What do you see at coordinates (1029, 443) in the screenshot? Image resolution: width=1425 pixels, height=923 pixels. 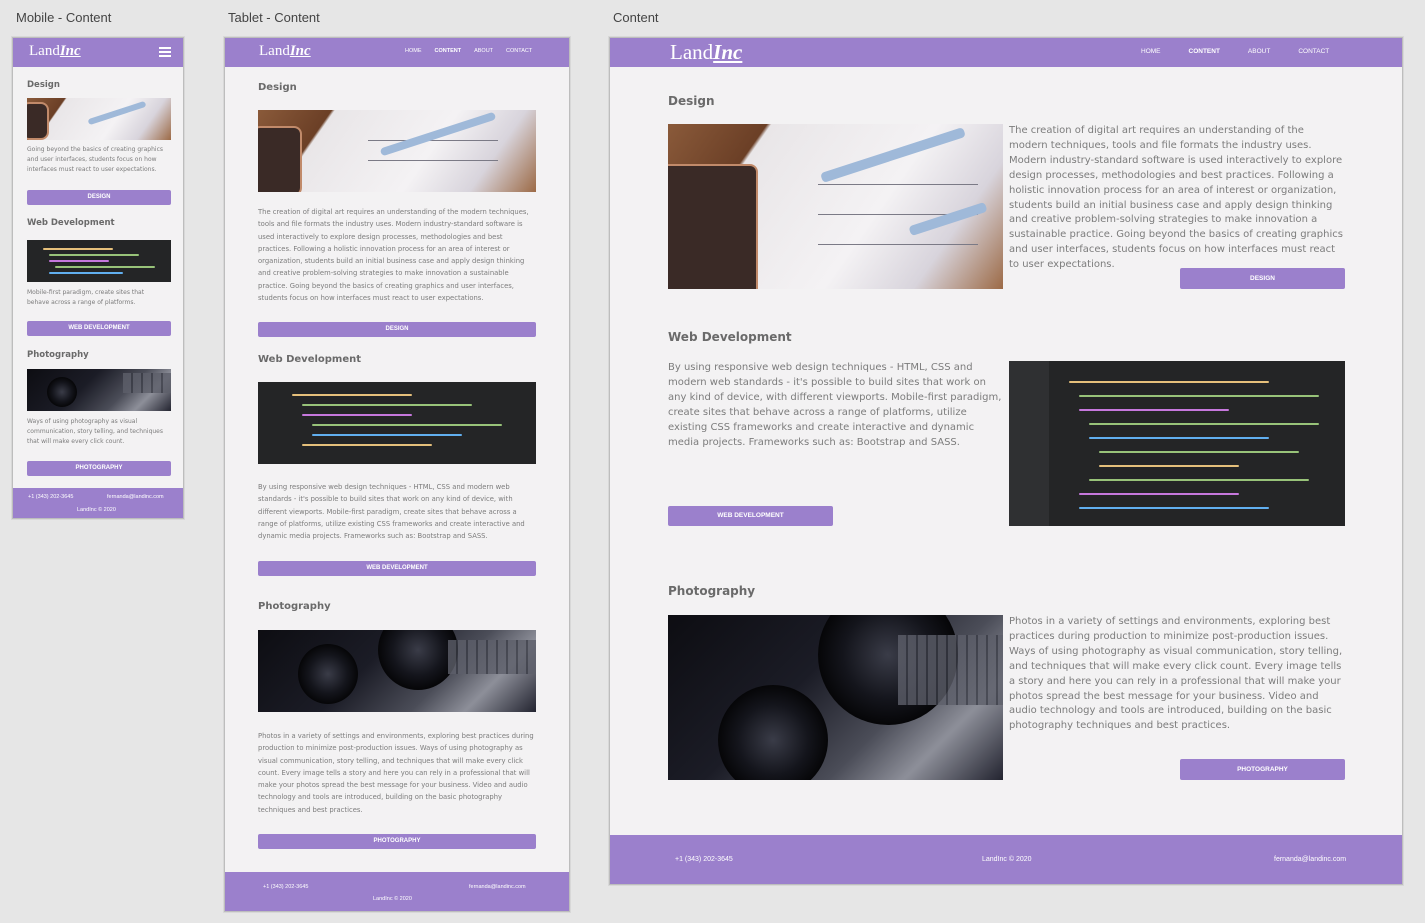 I see `code-gutter` at bounding box center [1029, 443].